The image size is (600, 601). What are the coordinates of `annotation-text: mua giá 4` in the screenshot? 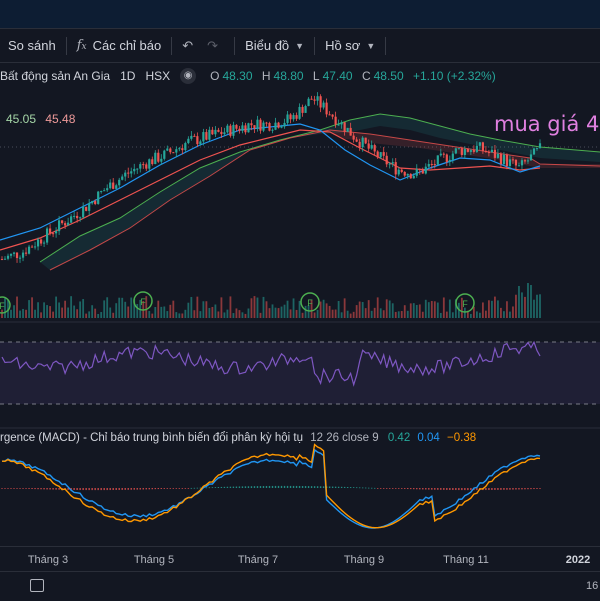 It's located at (546, 124).